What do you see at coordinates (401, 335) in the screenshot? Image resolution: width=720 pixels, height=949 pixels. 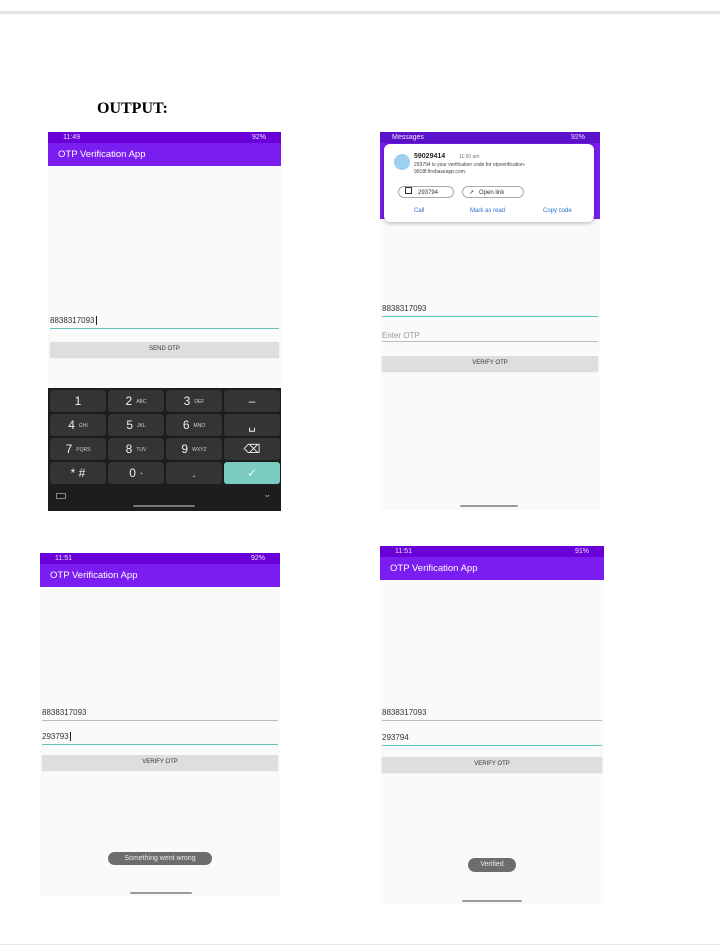 I see `otp-placeholder: Enter OTP` at bounding box center [401, 335].